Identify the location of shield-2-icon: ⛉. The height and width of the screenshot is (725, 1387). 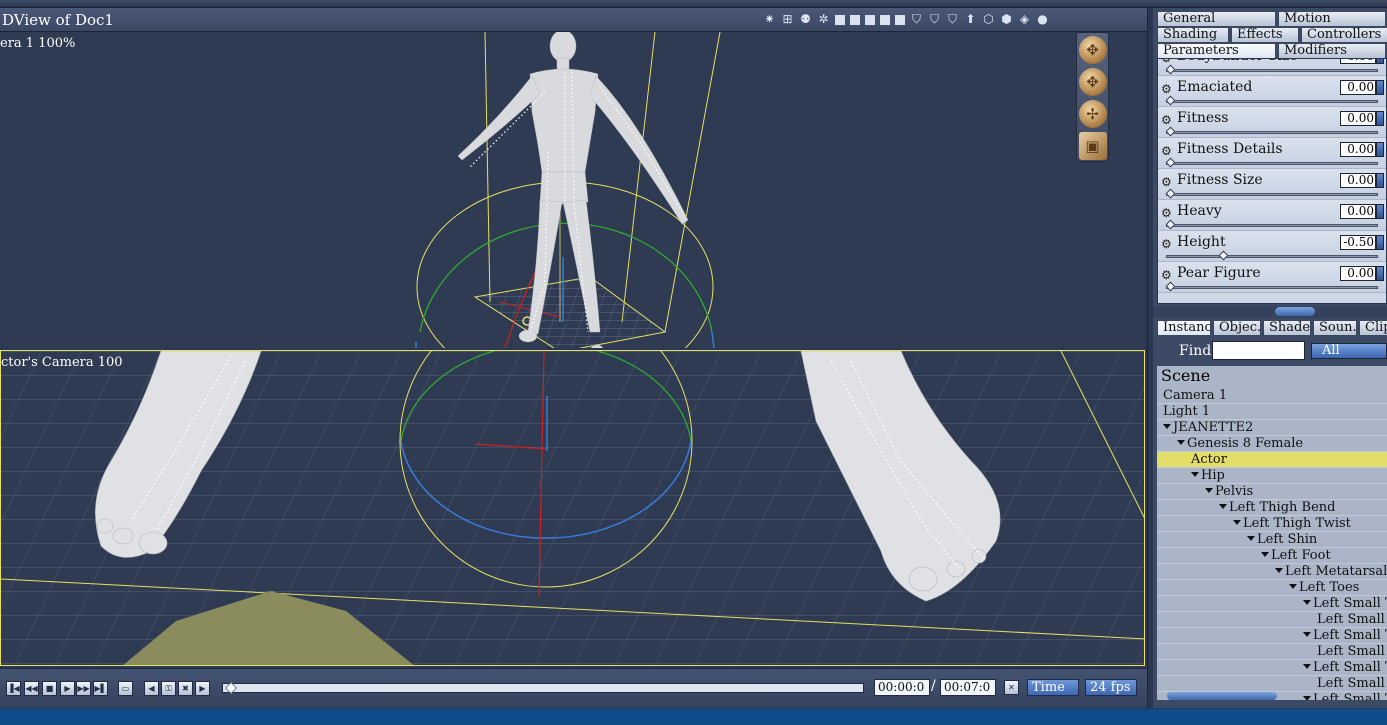
(934, 19).